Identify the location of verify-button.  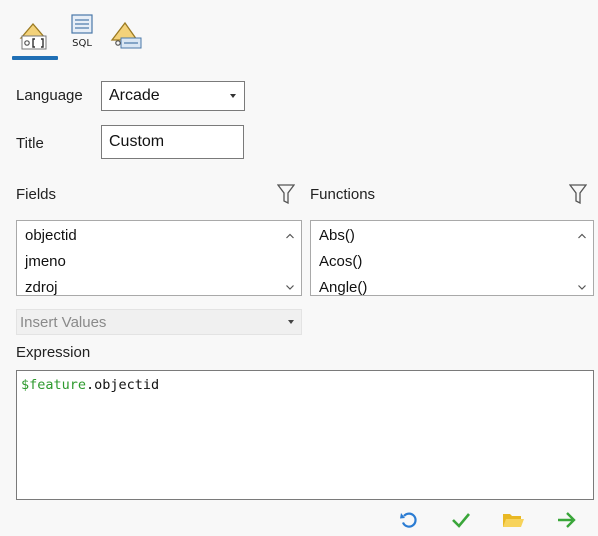
(461, 522).